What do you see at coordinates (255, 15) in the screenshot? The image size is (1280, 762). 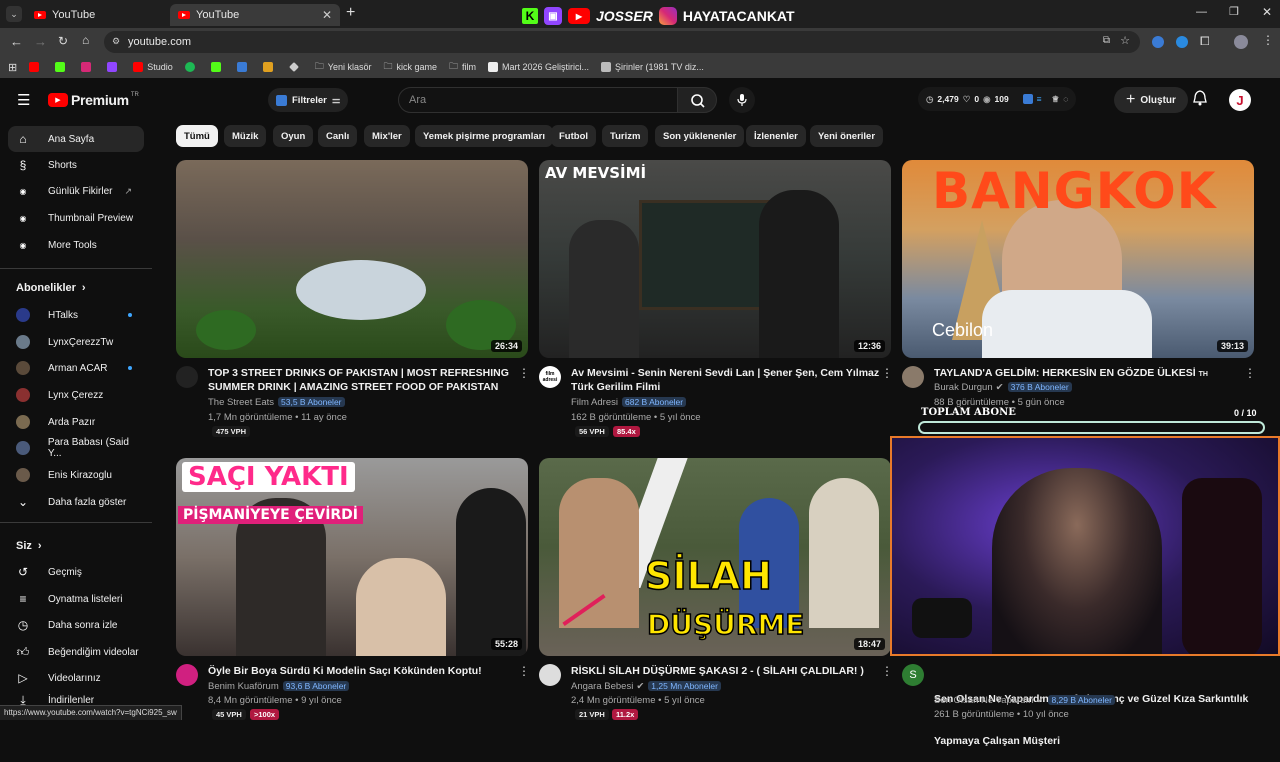 I see `browser-tab-2: YouTube ✕` at bounding box center [255, 15].